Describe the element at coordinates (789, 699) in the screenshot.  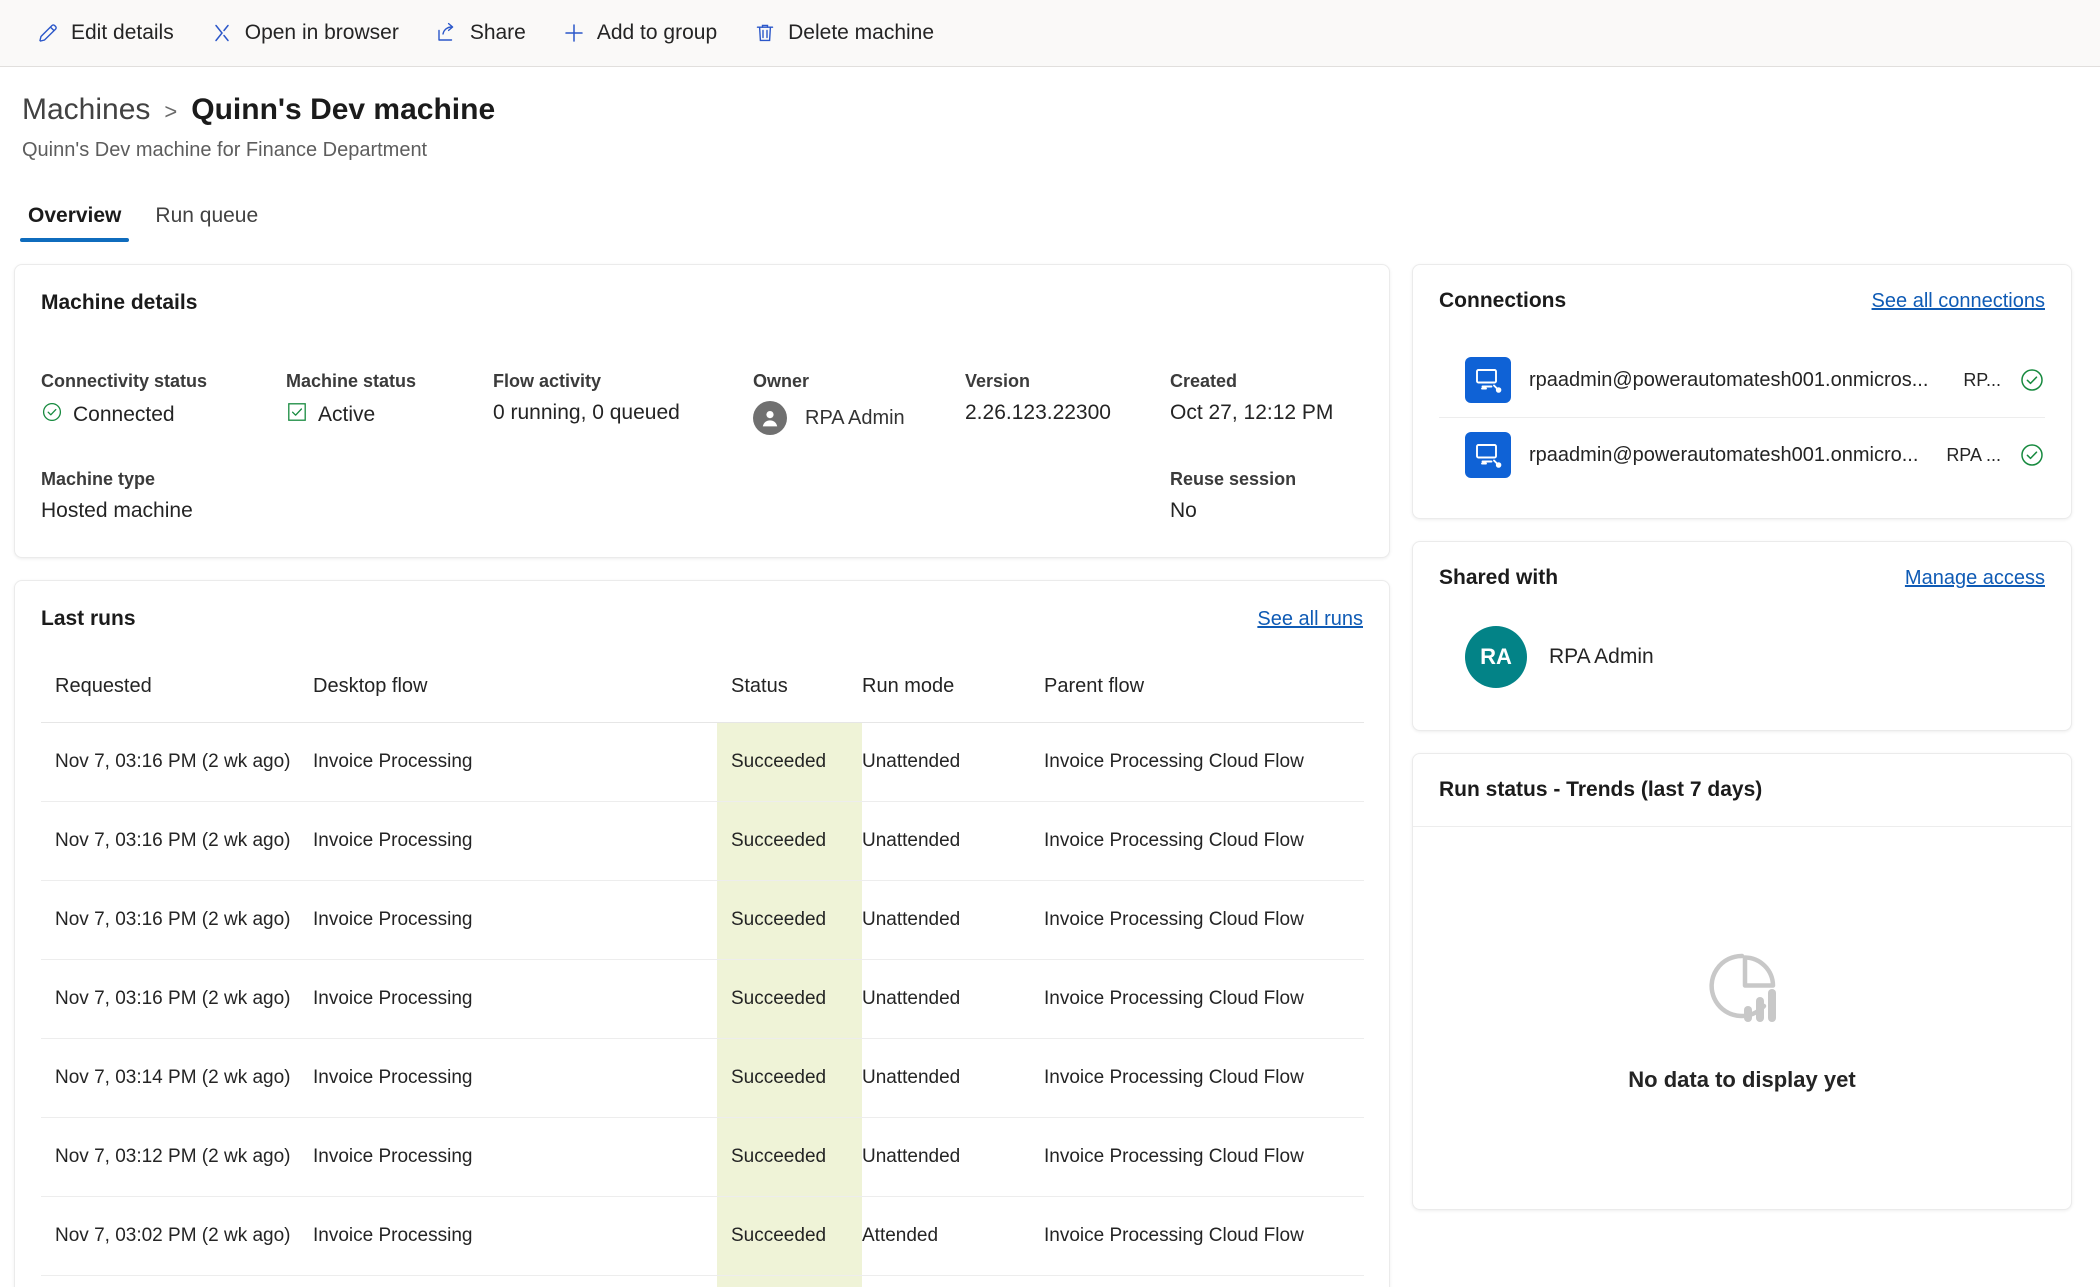
I see `column-header-status: Status` at that location.